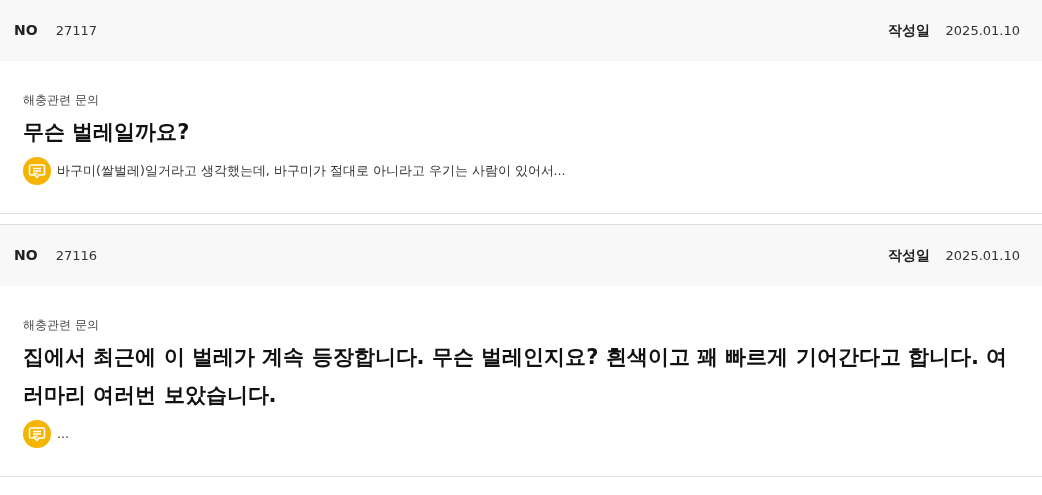 Image resolution: width=1042 pixels, height=495 pixels. Describe the element at coordinates (517, 132) in the screenshot. I see `post-title: 무슨 벌레일까요?` at that location.